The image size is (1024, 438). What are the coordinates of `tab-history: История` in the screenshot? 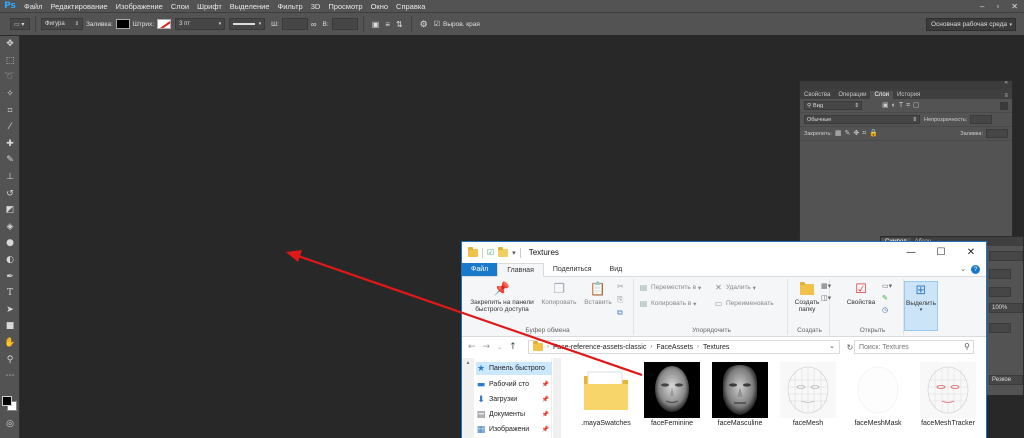 It's located at (908, 95).